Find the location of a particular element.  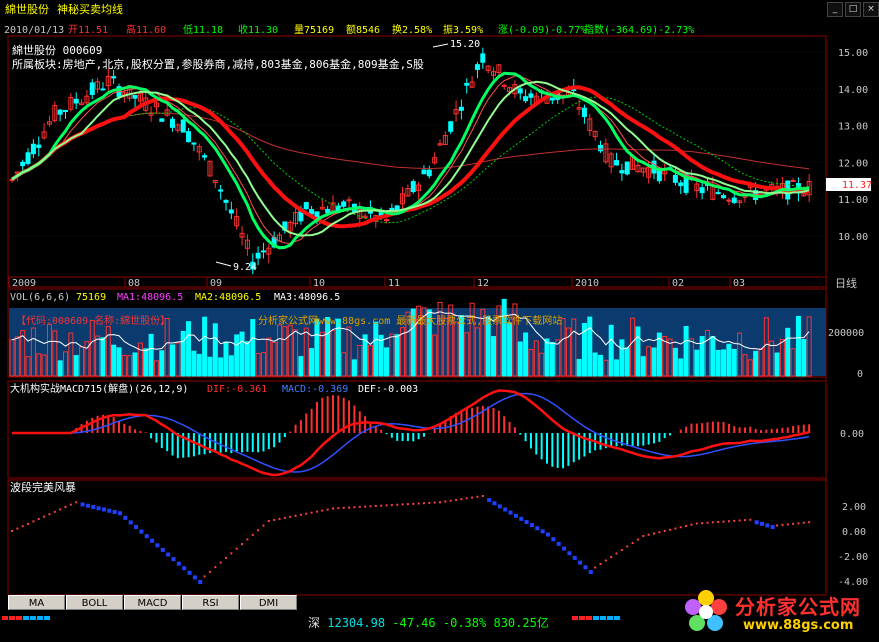

month-label: 02 is located at coordinates (678, 283).